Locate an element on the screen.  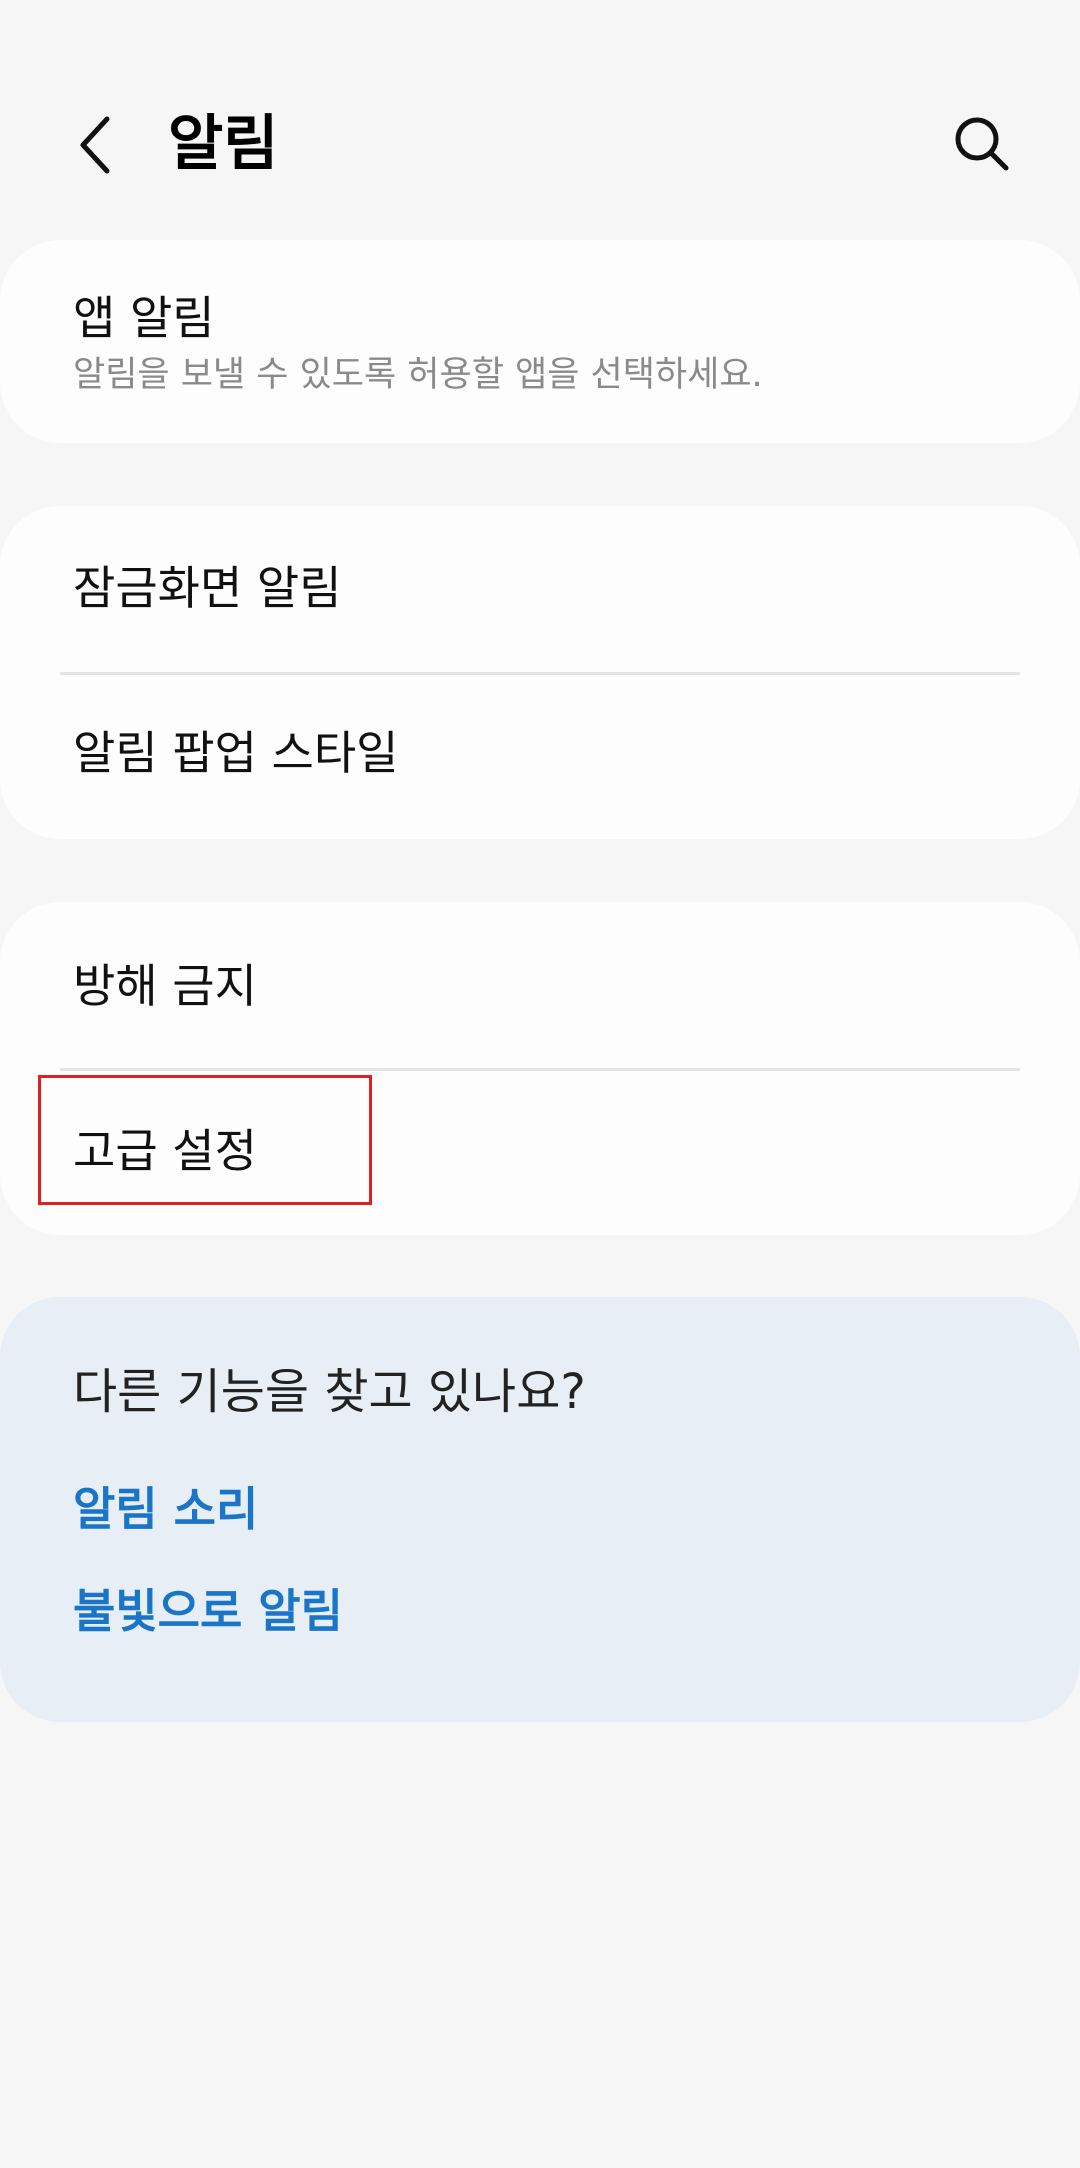
notification-sound-link: 알림 소리 is located at coordinates (165, 1509).